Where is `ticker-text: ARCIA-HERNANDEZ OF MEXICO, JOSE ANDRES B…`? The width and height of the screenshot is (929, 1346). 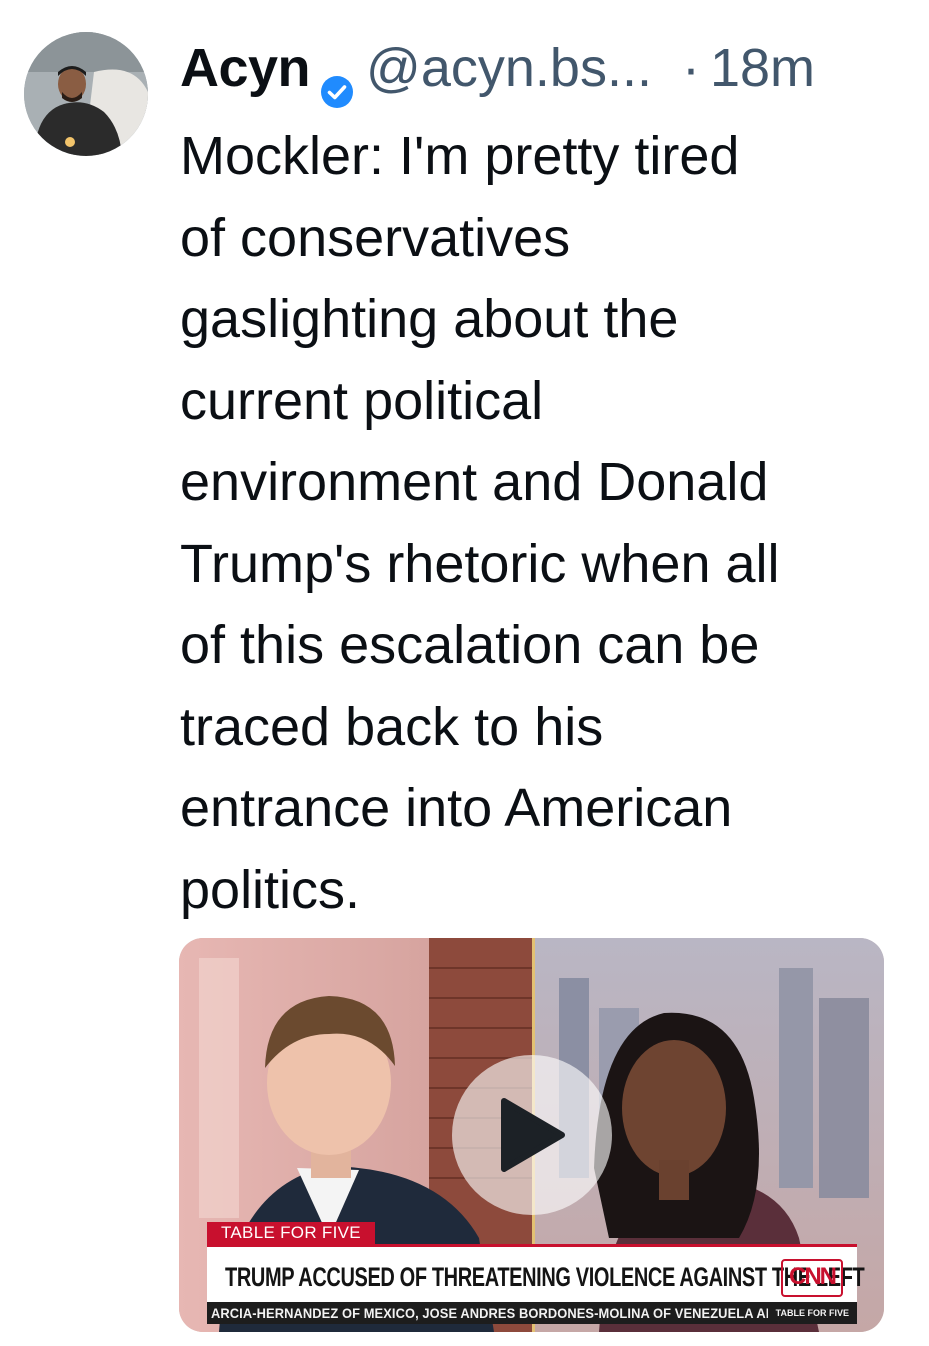
ticker-text: ARCIA-HERNANDEZ OF MEXICO, JOSE ANDRES B… is located at coordinates (490, 1313).